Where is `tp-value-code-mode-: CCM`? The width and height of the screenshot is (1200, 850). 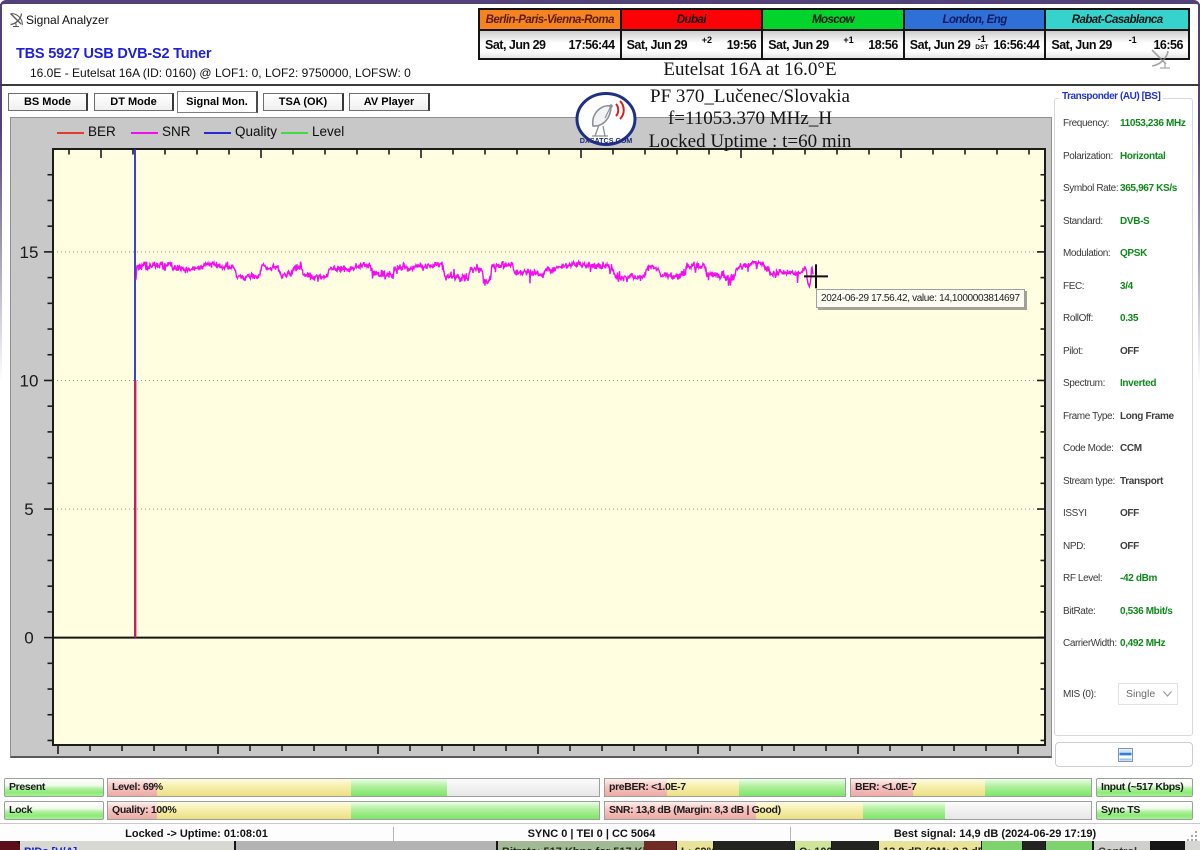
tp-value-code-mode-: CCM is located at coordinates (1131, 448).